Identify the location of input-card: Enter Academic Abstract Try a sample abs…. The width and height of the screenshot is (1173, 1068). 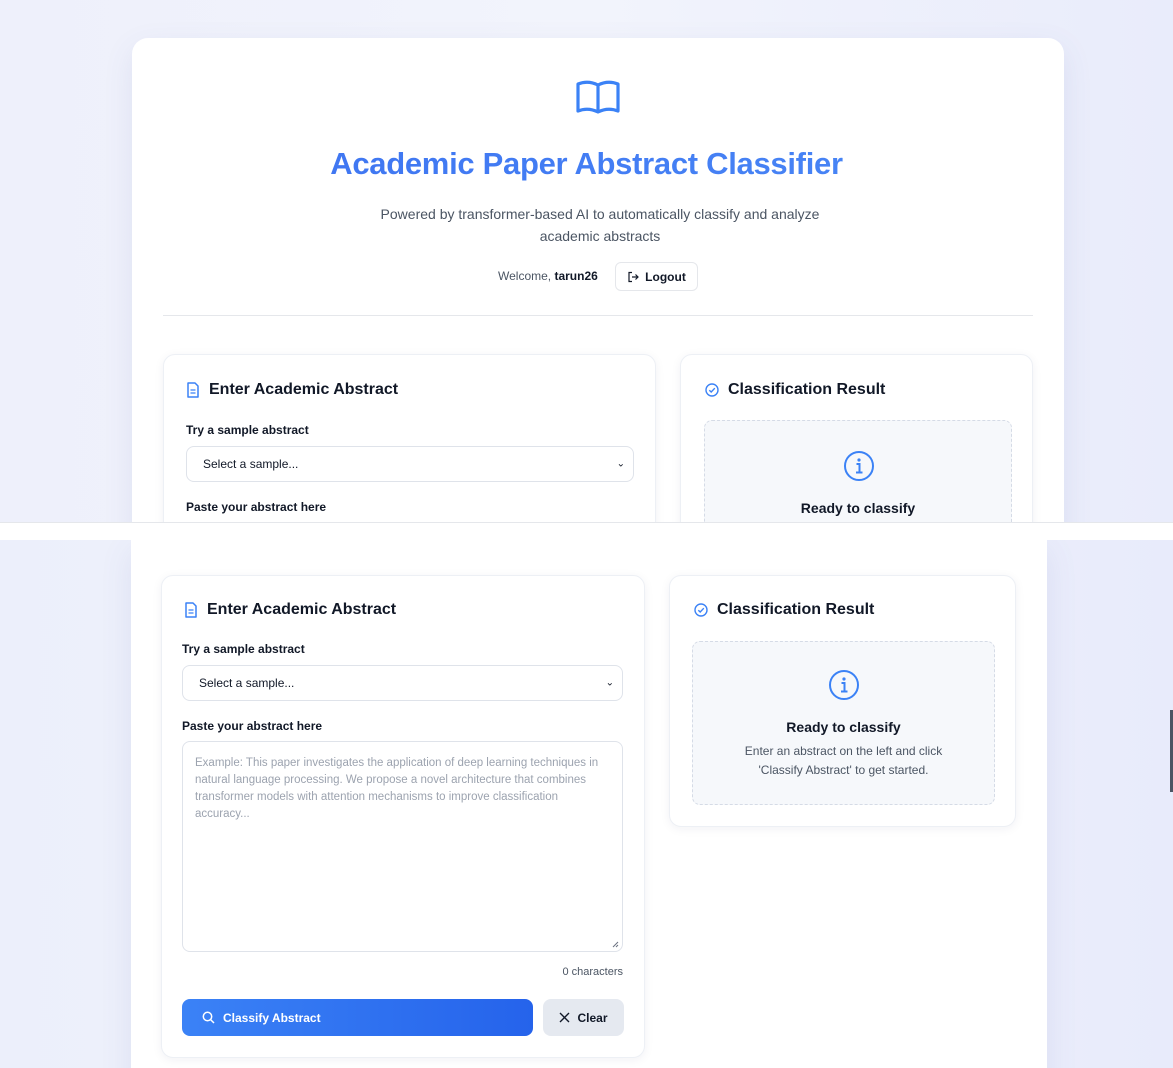
(409, 438).